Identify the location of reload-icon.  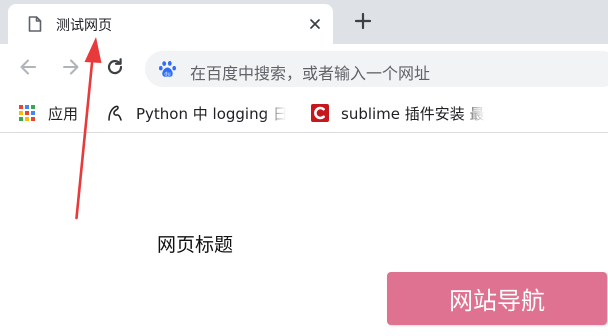
(115, 69).